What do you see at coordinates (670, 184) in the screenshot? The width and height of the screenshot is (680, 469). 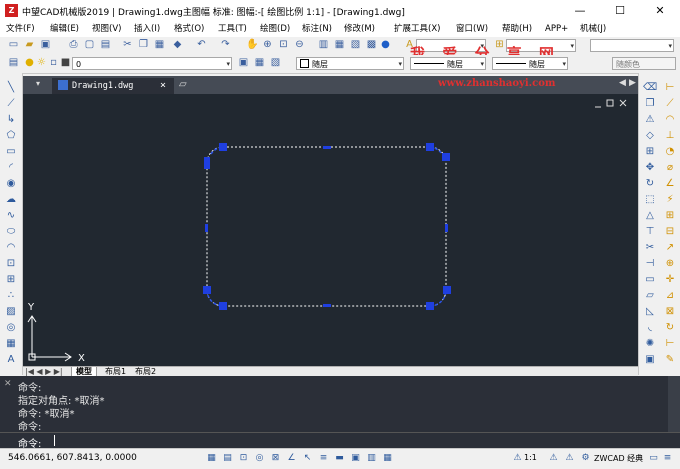 I see `dim-angular-icon: ∠` at bounding box center [670, 184].